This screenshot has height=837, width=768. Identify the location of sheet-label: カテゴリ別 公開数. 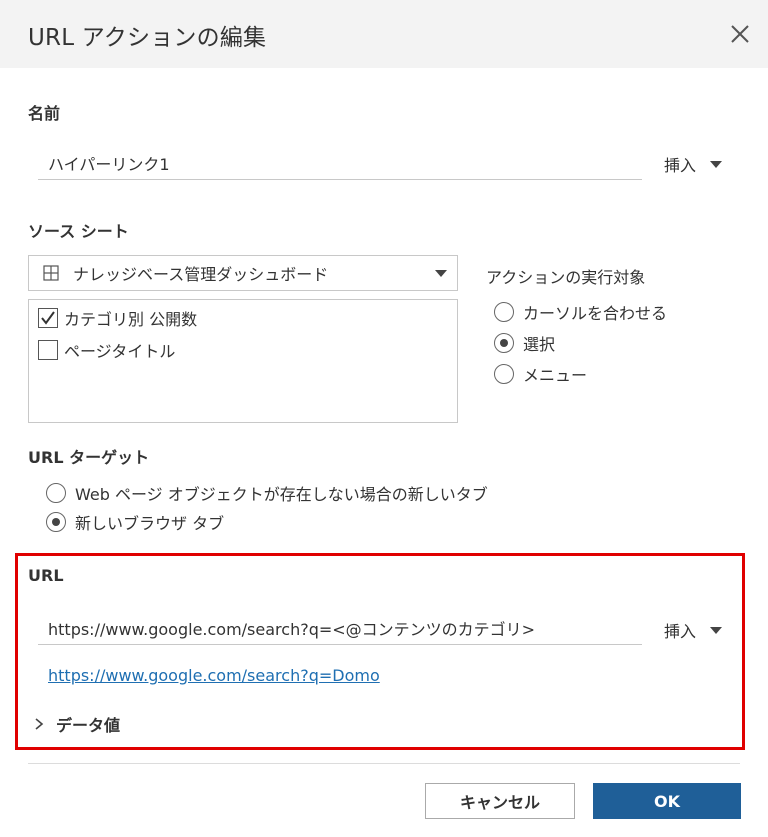
(131, 319).